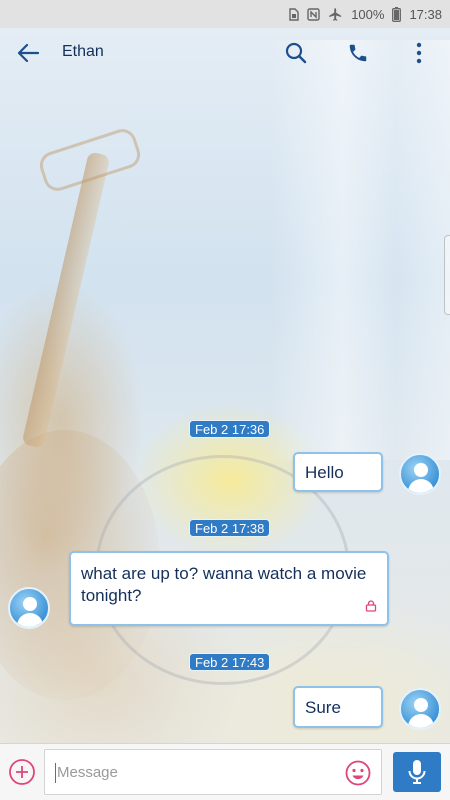 The image size is (450, 800). Describe the element at coordinates (368, 14) in the screenshot. I see `battery-percent: 100%` at that location.